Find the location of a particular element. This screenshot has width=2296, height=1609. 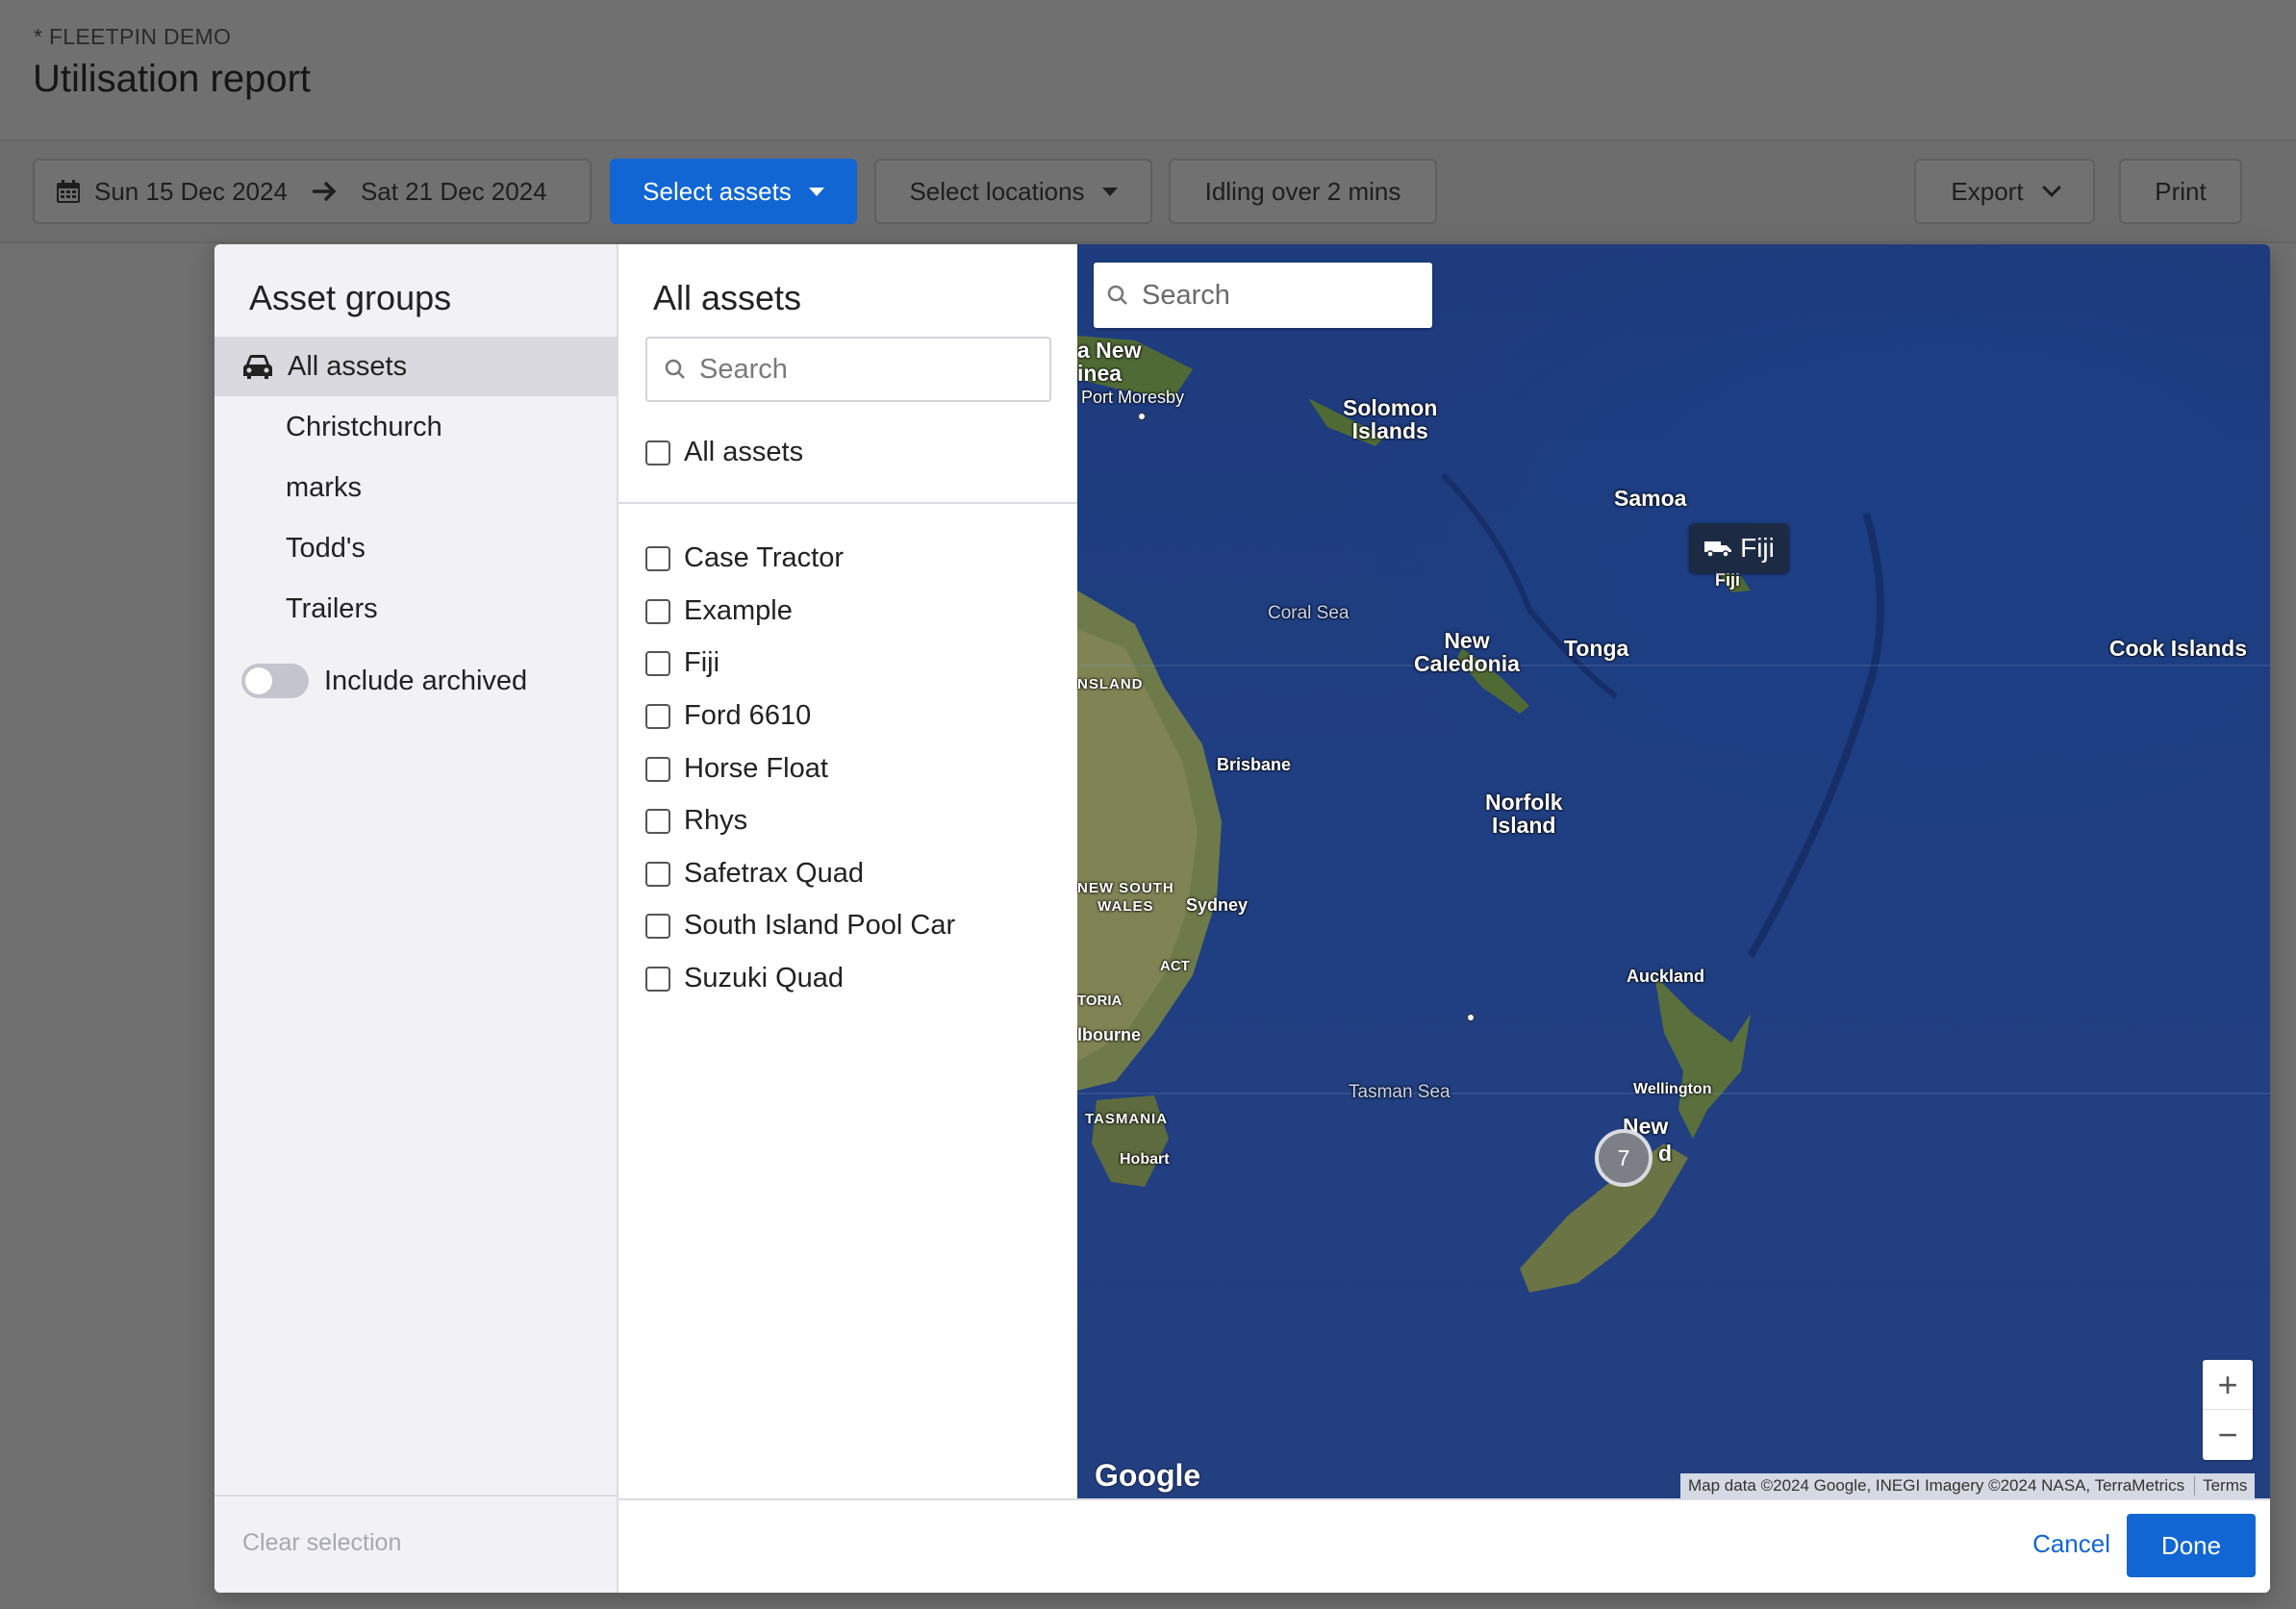

include-archived-row: Include archived is located at coordinates (384, 681).